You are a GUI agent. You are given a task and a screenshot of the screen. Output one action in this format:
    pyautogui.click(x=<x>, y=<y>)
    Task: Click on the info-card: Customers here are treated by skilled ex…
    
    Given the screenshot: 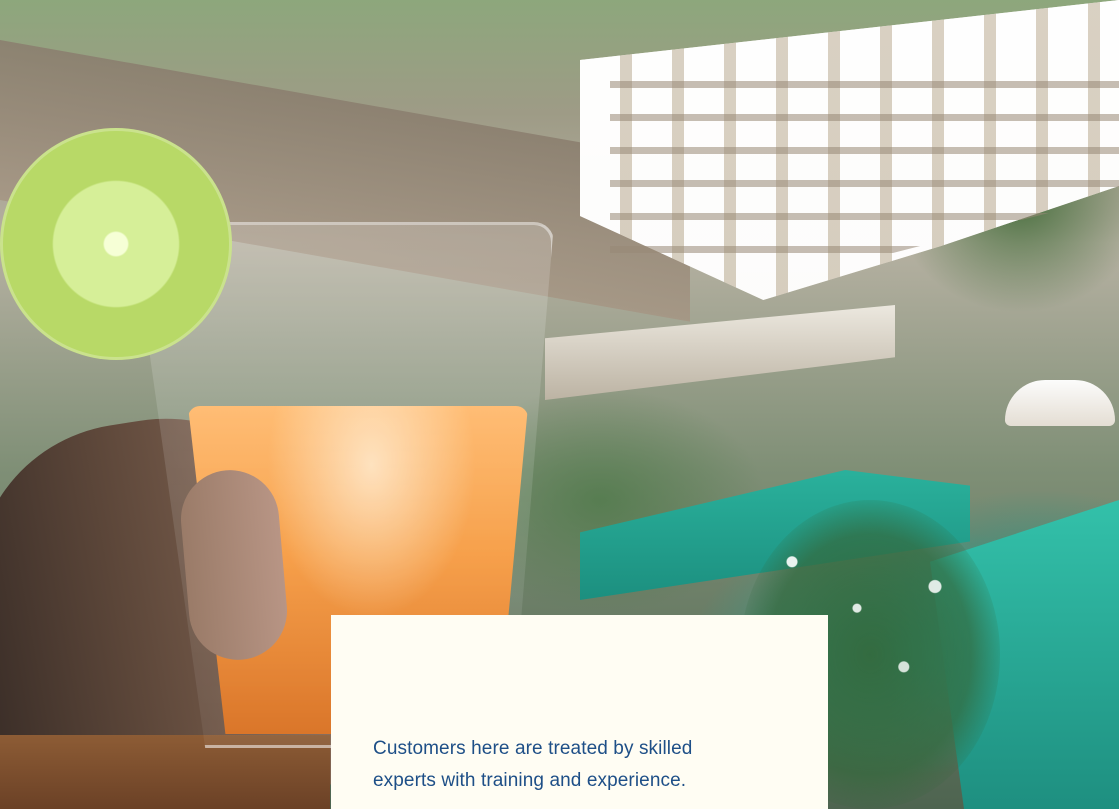 What is the action you would take?
    pyautogui.click(x=579, y=712)
    